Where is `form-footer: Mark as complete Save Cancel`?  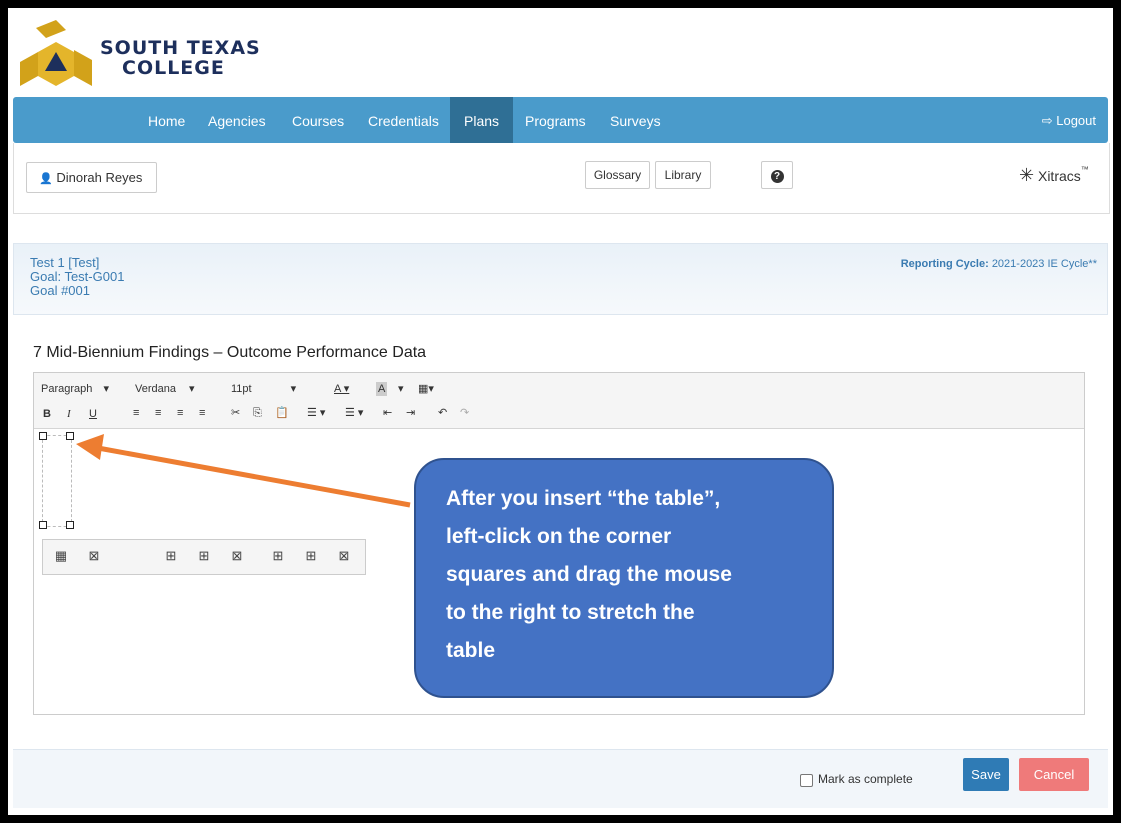 form-footer: Mark as complete Save Cancel is located at coordinates (560, 778).